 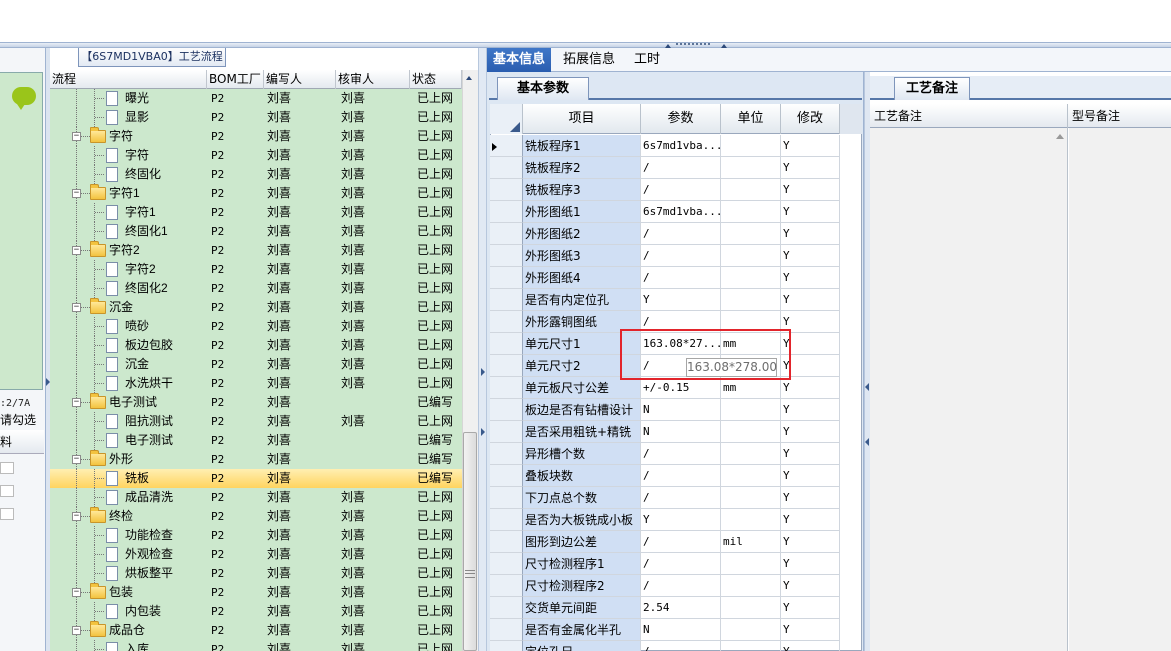 I want to click on params-cell-param: Y, so click(x=681, y=520).